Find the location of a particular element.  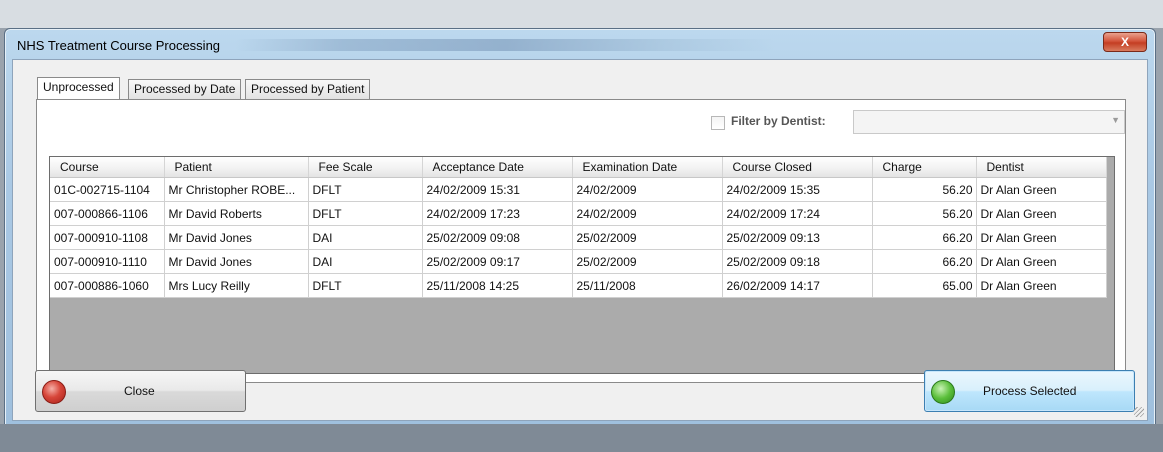

back-arrow-icon is located at coordinates (54, 392).